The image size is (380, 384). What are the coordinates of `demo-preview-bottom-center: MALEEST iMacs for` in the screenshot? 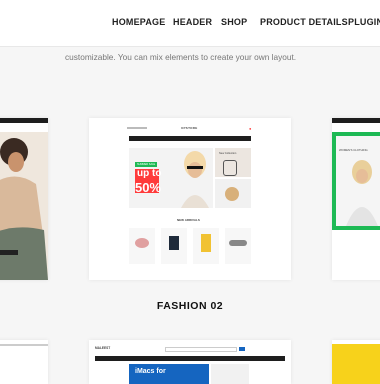 It's located at (190, 362).